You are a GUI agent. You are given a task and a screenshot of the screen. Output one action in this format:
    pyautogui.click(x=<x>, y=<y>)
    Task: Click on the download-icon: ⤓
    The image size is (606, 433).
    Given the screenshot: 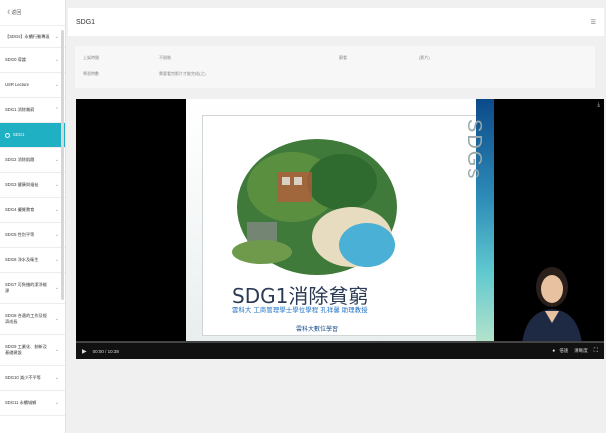 What is the action you would take?
    pyautogui.click(x=598, y=105)
    